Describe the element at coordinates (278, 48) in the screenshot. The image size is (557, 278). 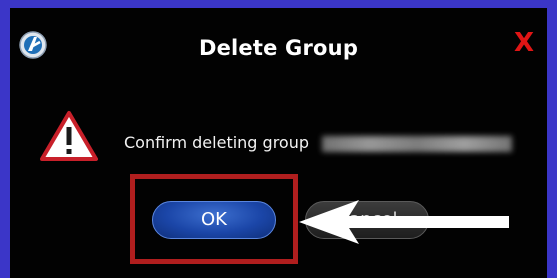
I see `dialog-title: Delete Group` at that location.